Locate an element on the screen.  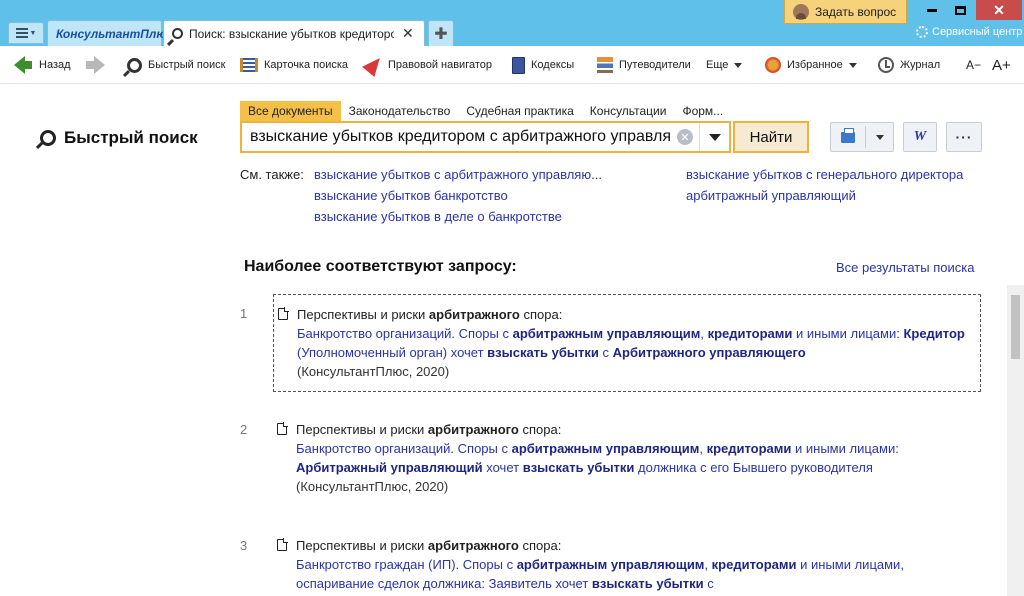
legal-navigator-button: Правовой навигатор is located at coordinates (427, 65).